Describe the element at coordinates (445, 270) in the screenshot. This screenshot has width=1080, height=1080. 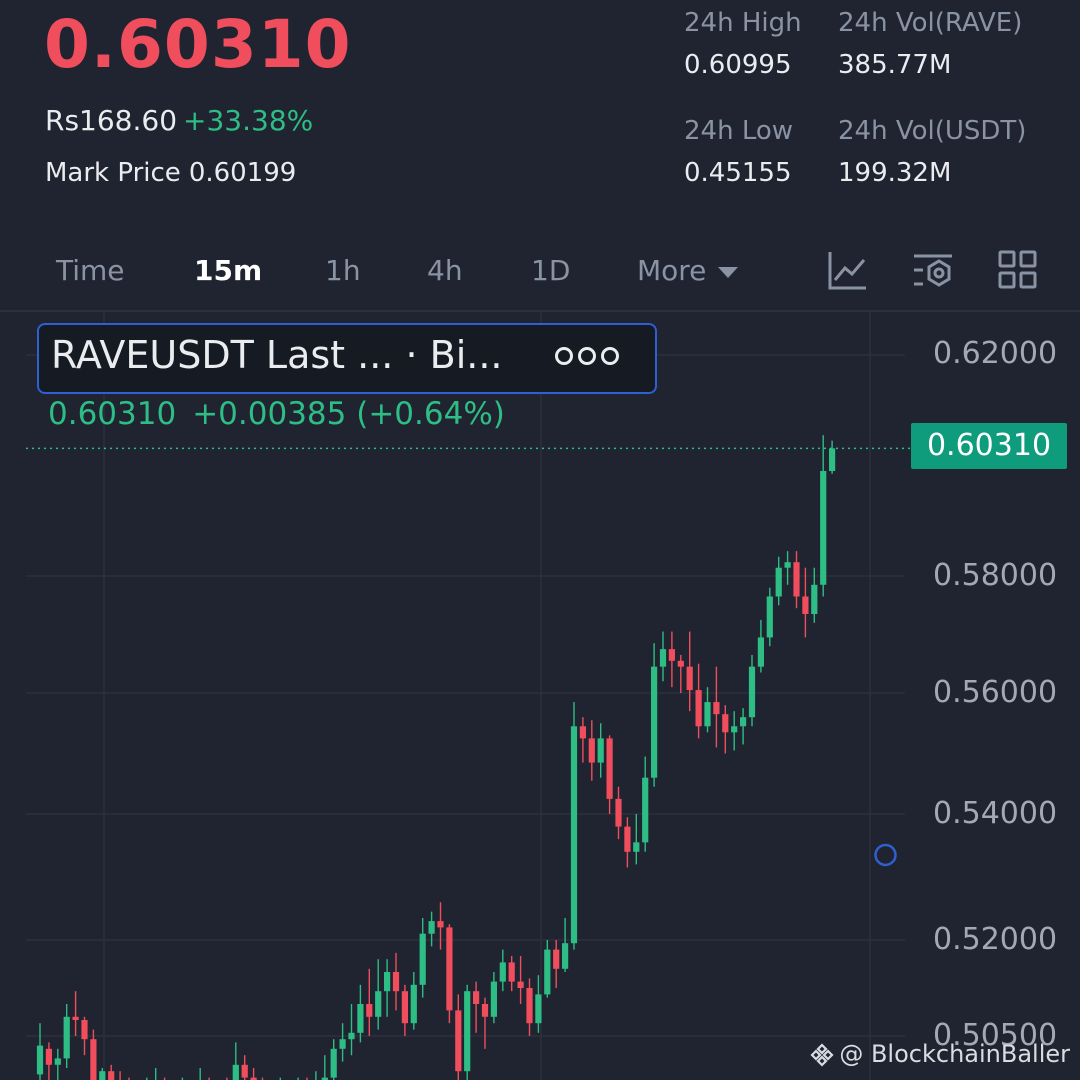
I see `tab-4h: 4h` at that location.